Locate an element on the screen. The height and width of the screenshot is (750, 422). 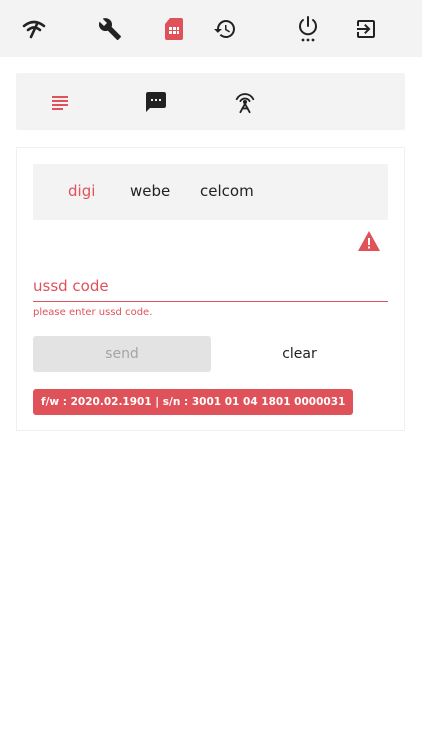
wrench-icon is located at coordinates (110, 29).